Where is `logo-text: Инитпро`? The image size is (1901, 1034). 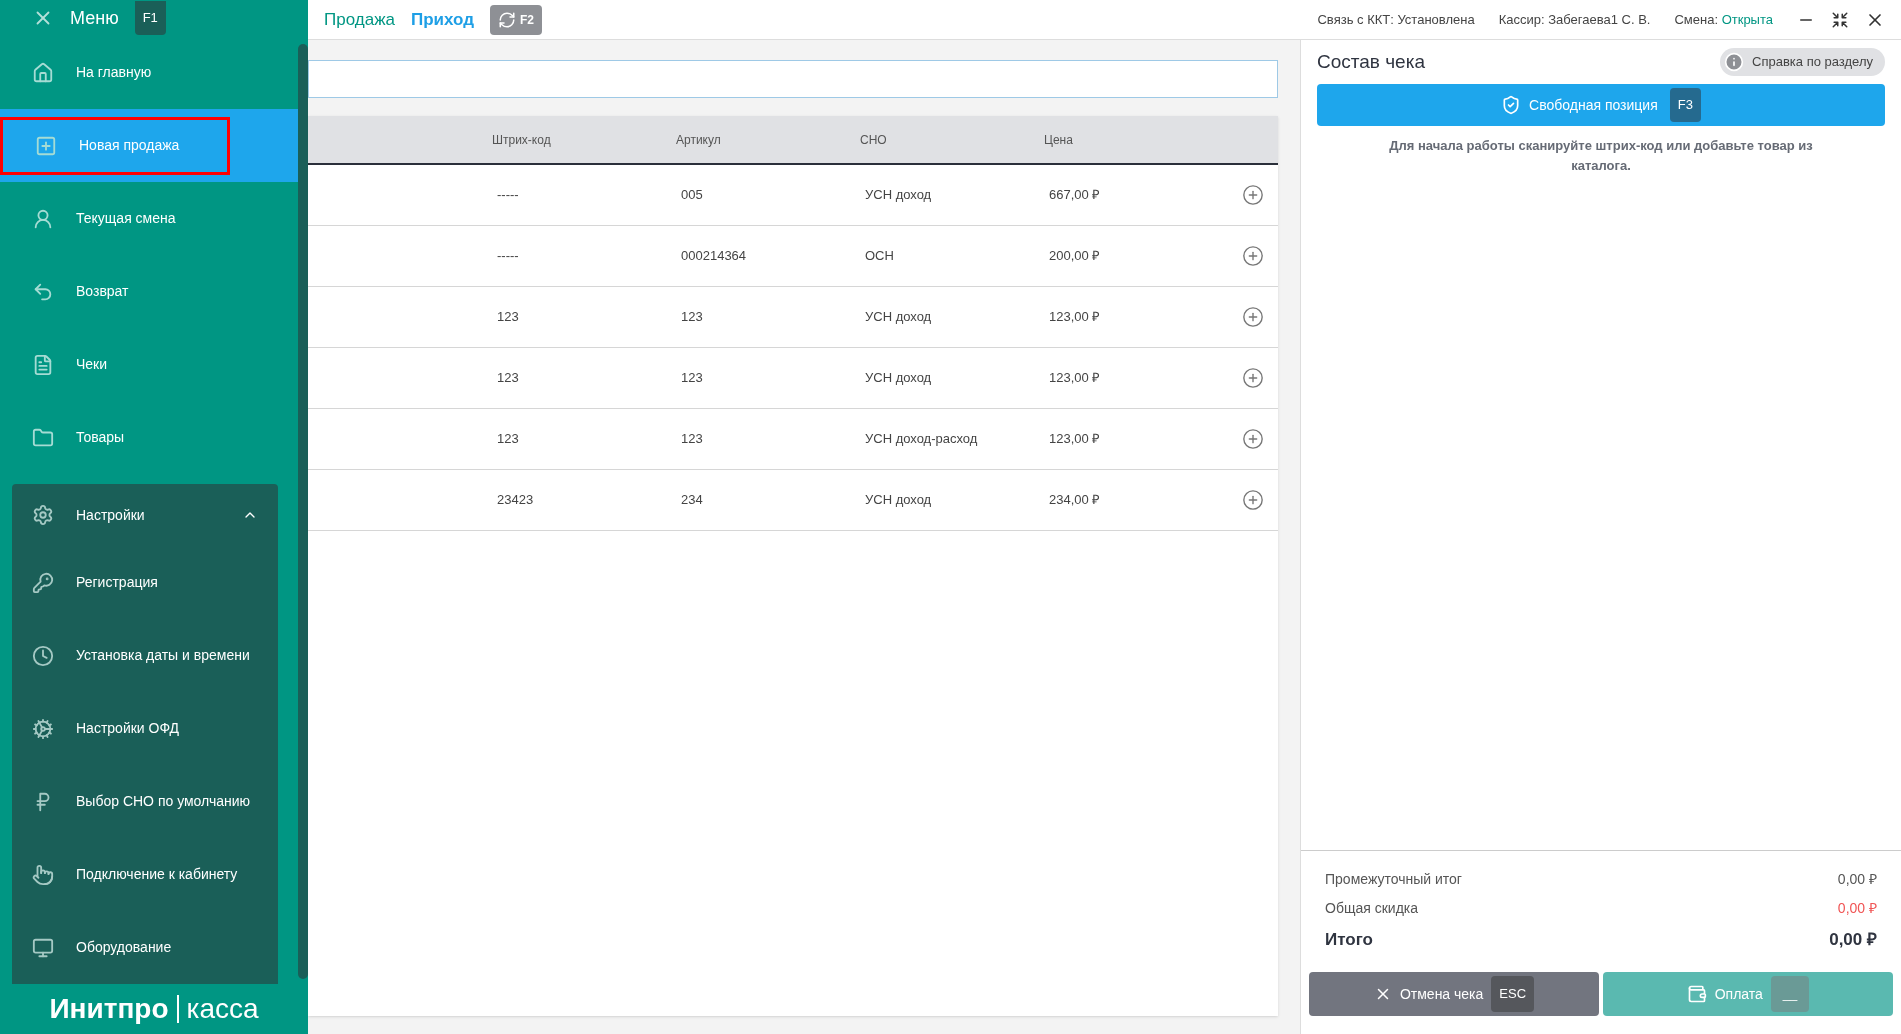
logo-text: Инитпро is located at coordinates (109, 1009).